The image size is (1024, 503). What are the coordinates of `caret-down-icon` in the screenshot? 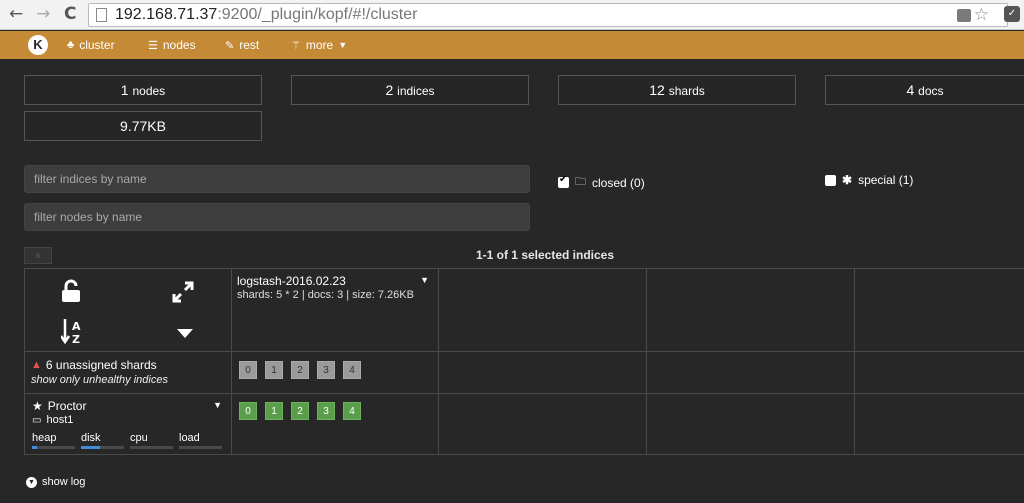 It's located at (185, 333).